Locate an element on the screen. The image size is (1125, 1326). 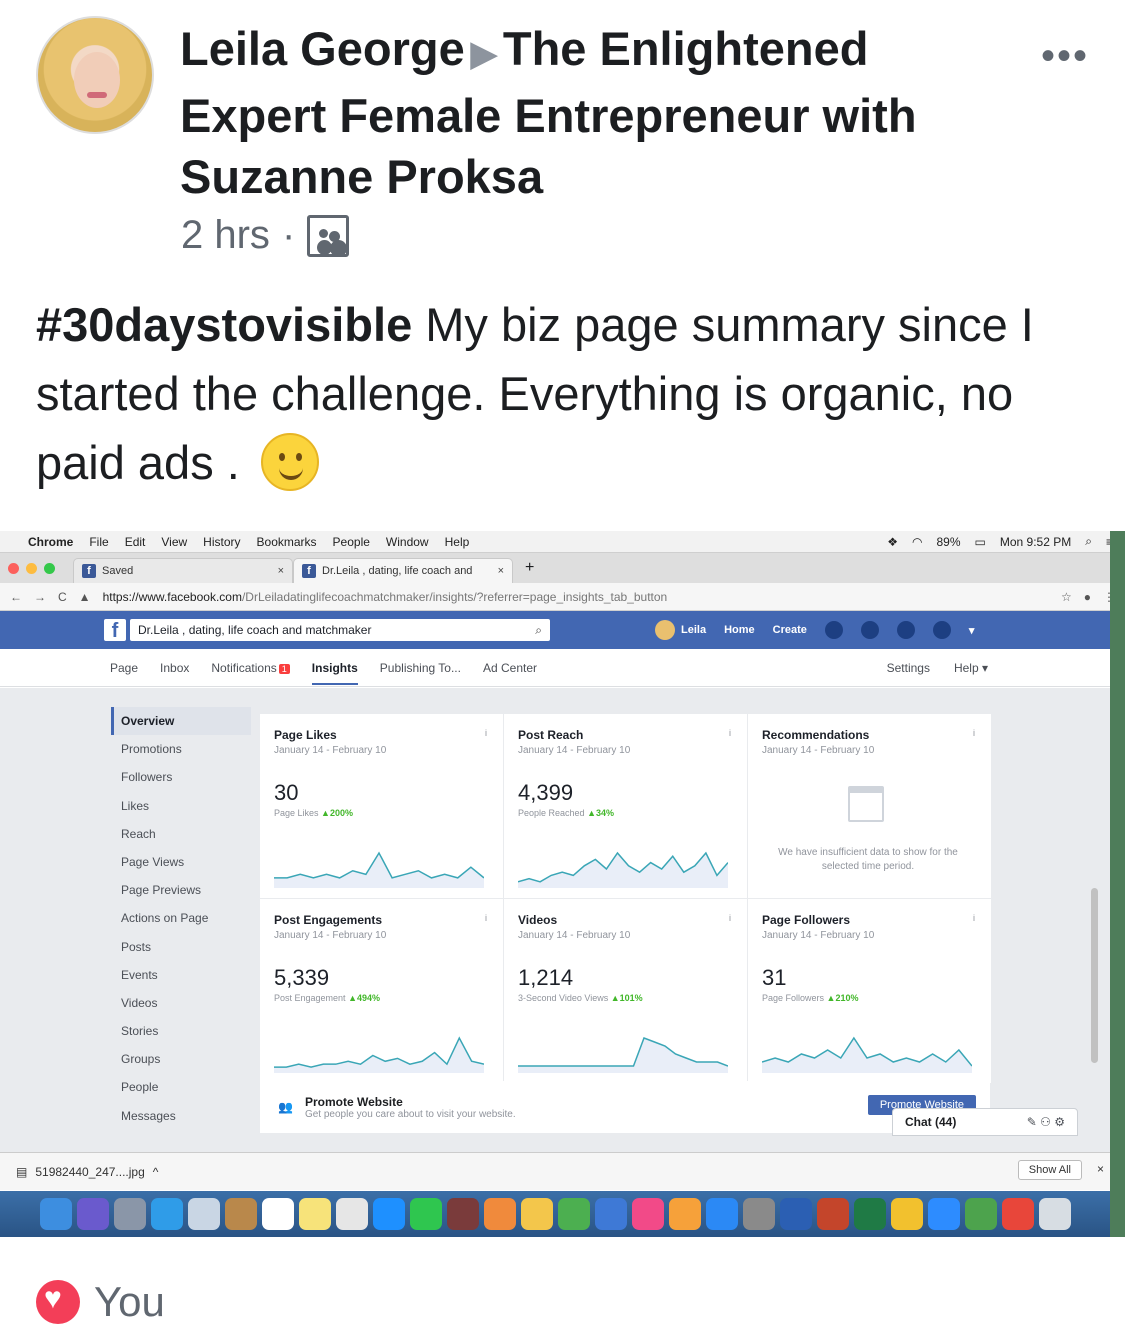
messages-icon is located at coordinates (388, 1214).